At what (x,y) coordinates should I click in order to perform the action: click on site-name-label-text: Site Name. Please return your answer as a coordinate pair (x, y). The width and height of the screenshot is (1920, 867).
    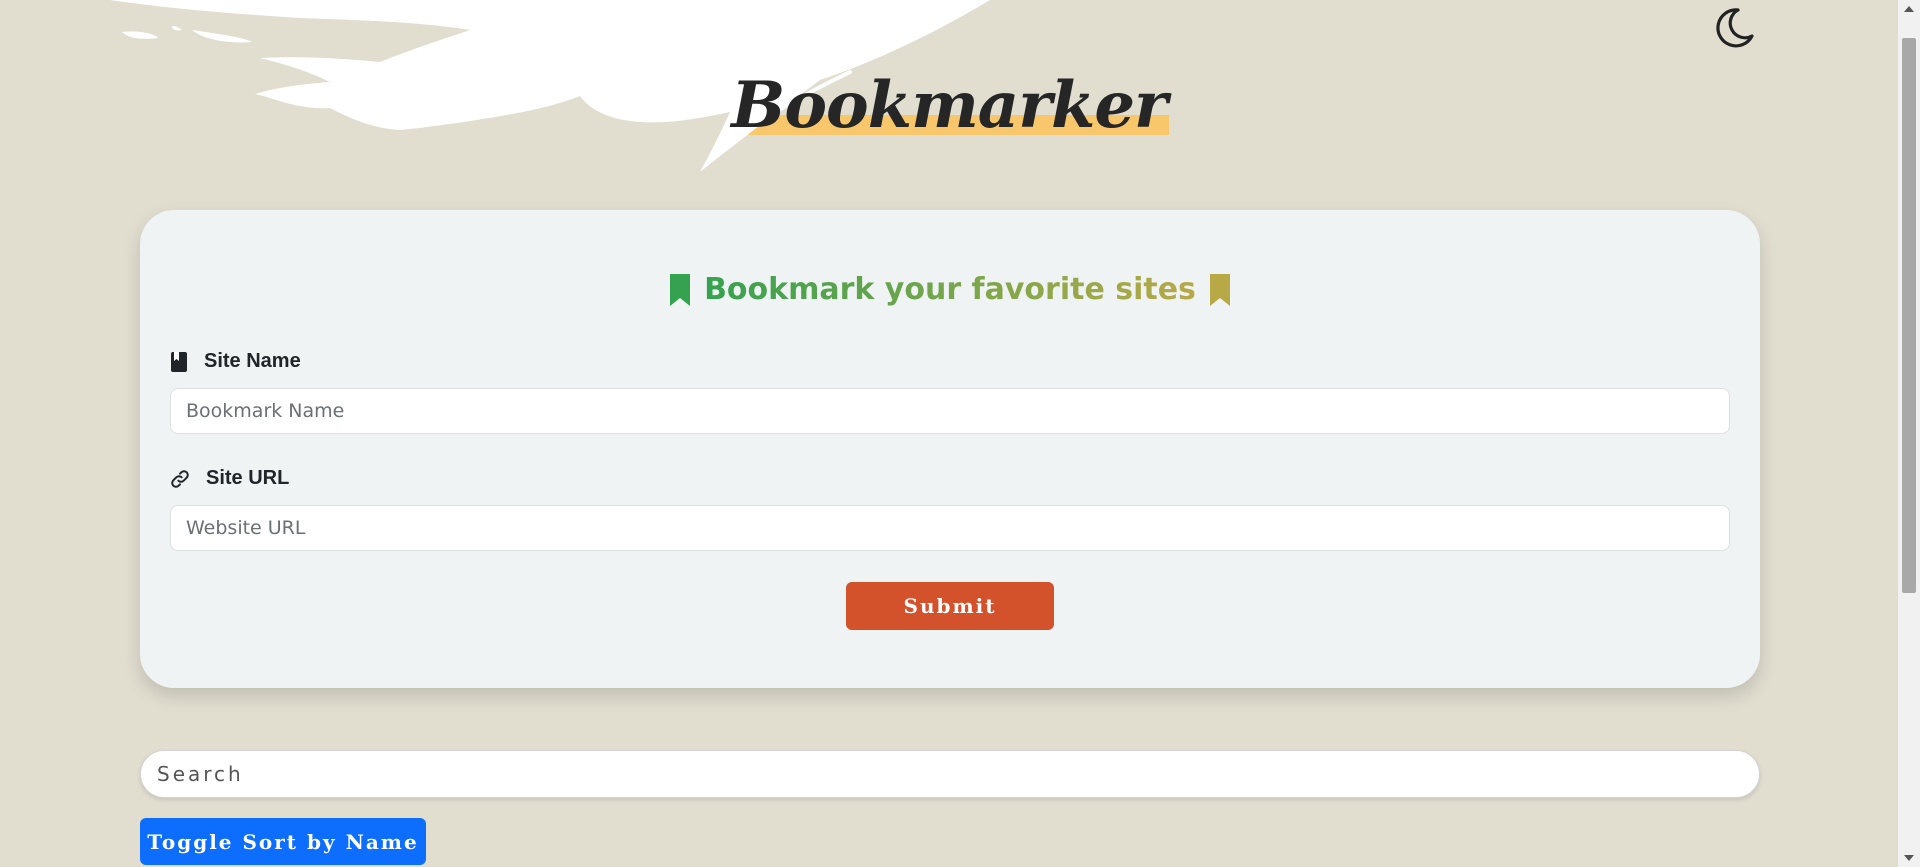
    Looking at the image, I should click on (252, 361).